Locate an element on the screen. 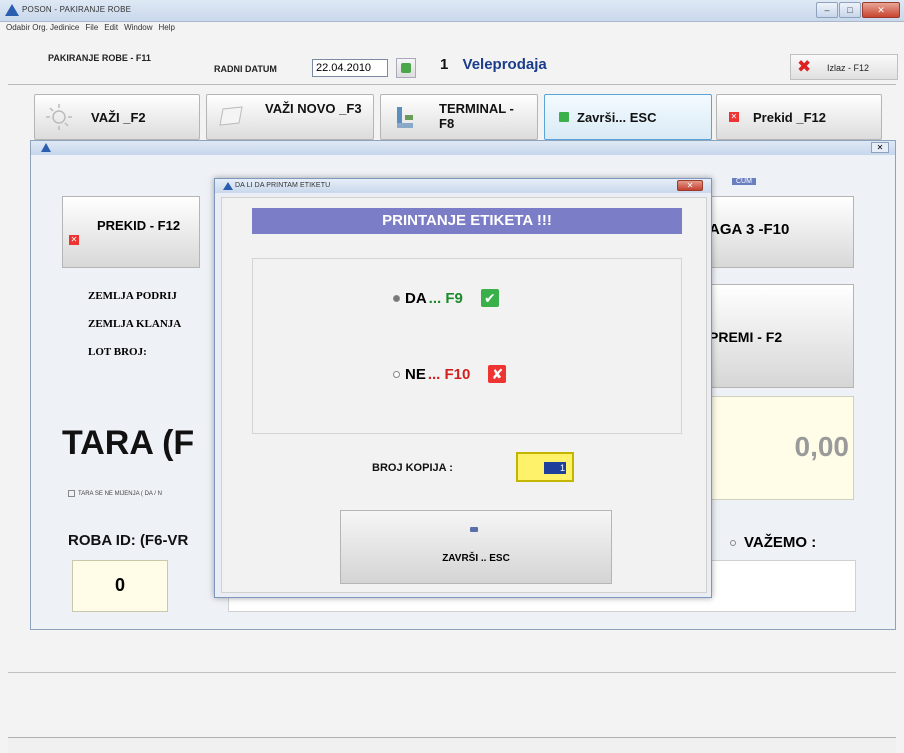  option-no-key: ... F10 is located at coordinates (449, 374).